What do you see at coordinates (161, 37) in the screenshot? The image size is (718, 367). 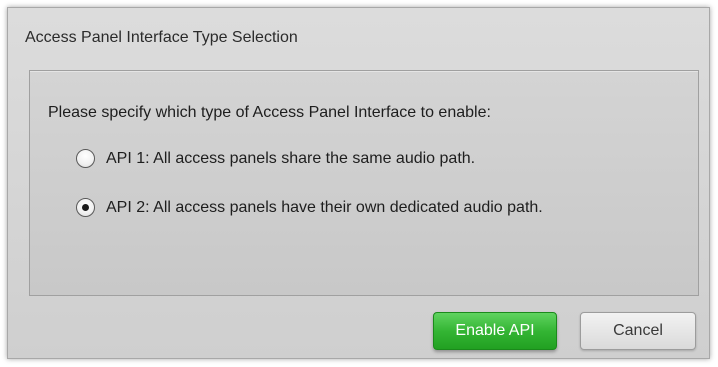 I see `dialog-title: Access Panel Interface Type Selection` at bounding box center [161, 37].